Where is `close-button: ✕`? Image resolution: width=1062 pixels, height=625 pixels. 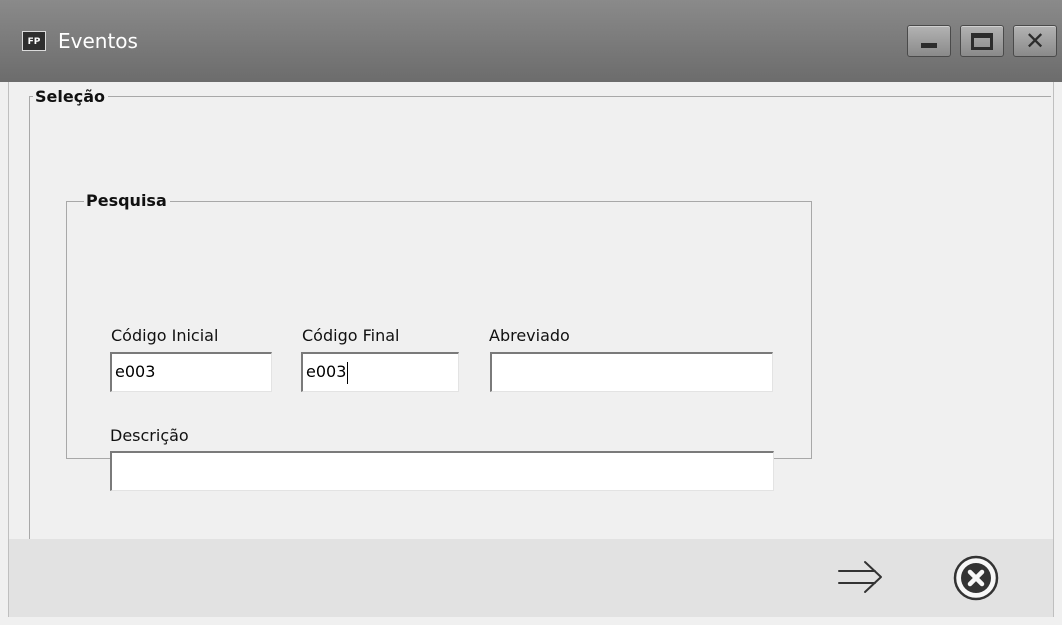 close-button: ✕ is located at coordinates (1035, 41).